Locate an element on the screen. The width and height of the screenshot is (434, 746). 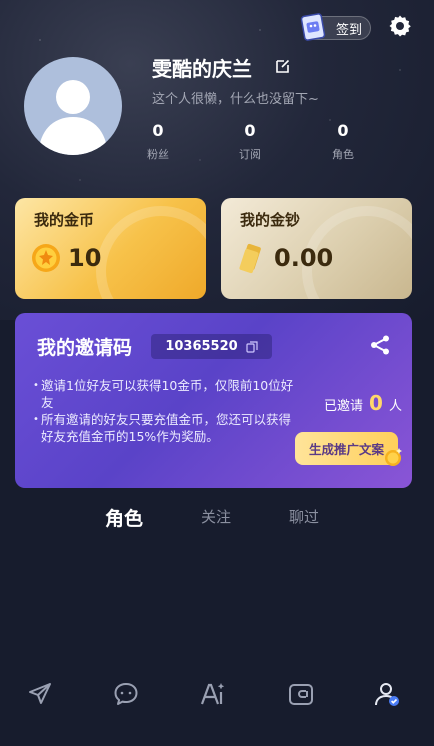
coins-title: 我的金币 is located at coordinates (64, 220).